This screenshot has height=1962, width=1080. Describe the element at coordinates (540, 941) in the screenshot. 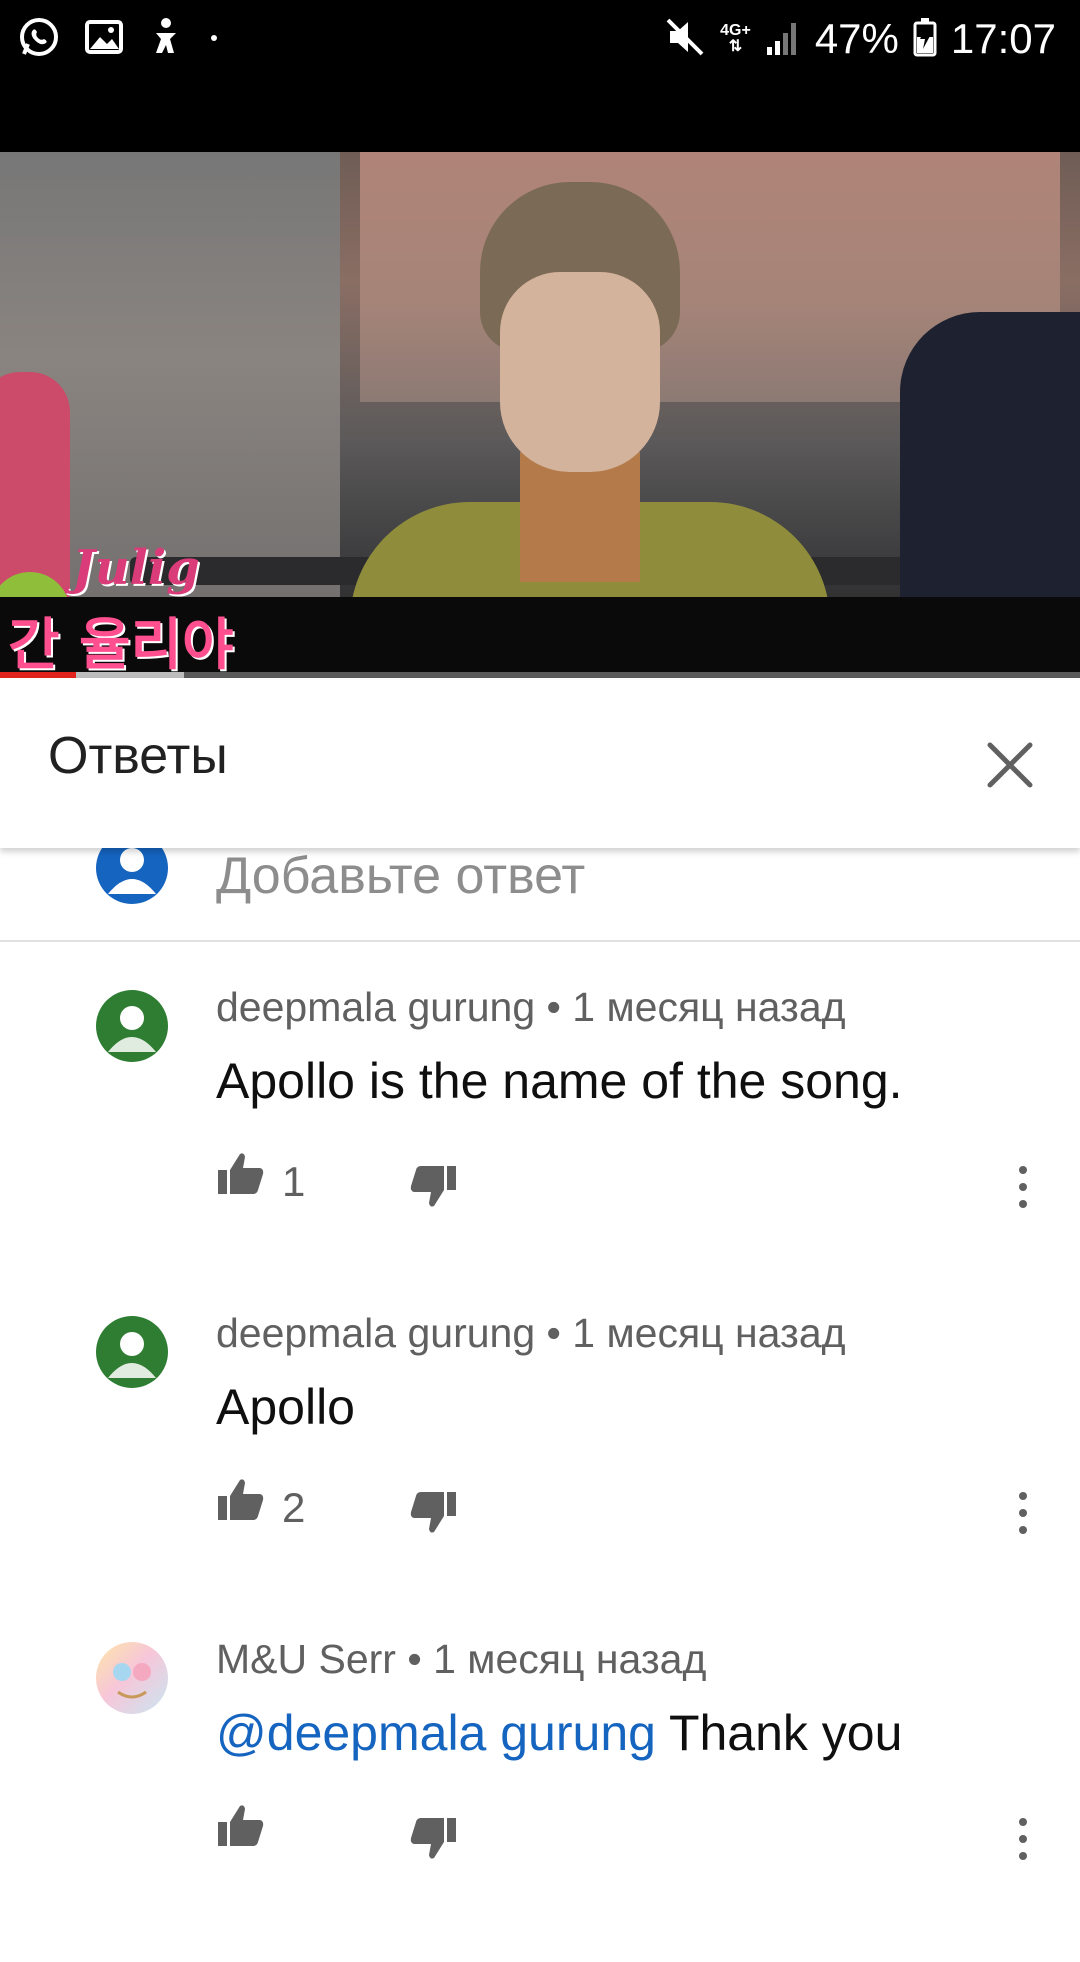

I see `divider` at that location.